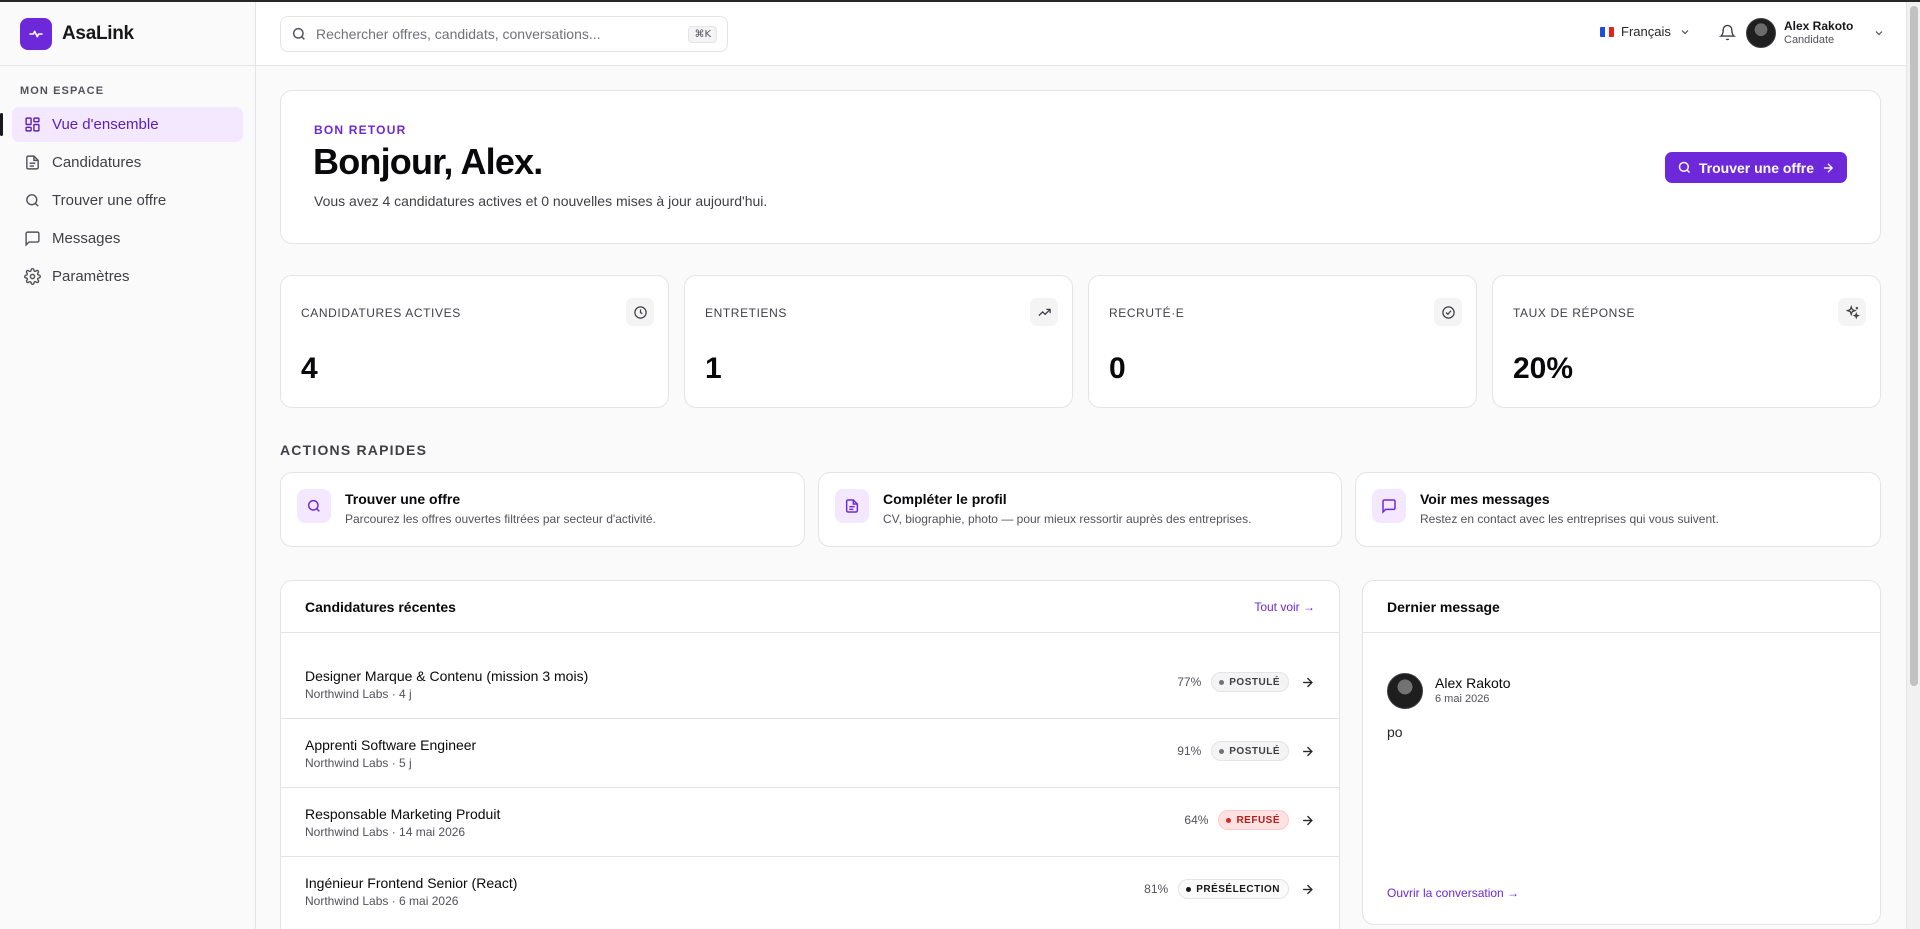  Describe the element at coordinates (32, 276) in the screenshot. I see `gear-icon` at that location.